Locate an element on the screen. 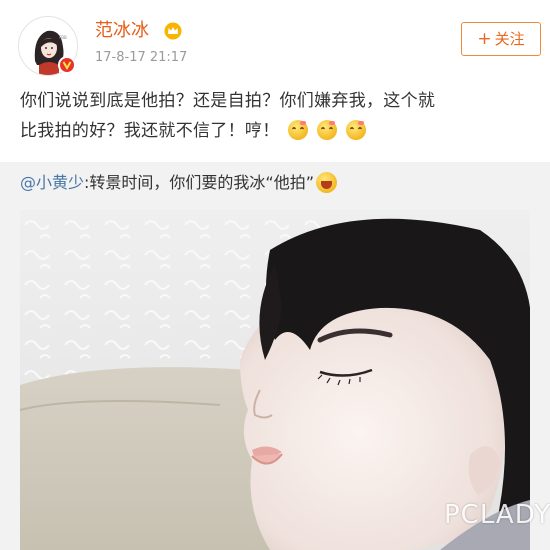  post-text-line-2-content: 比我拍的好？我还就不信了！哼！ is located at coordinates (150, 131).